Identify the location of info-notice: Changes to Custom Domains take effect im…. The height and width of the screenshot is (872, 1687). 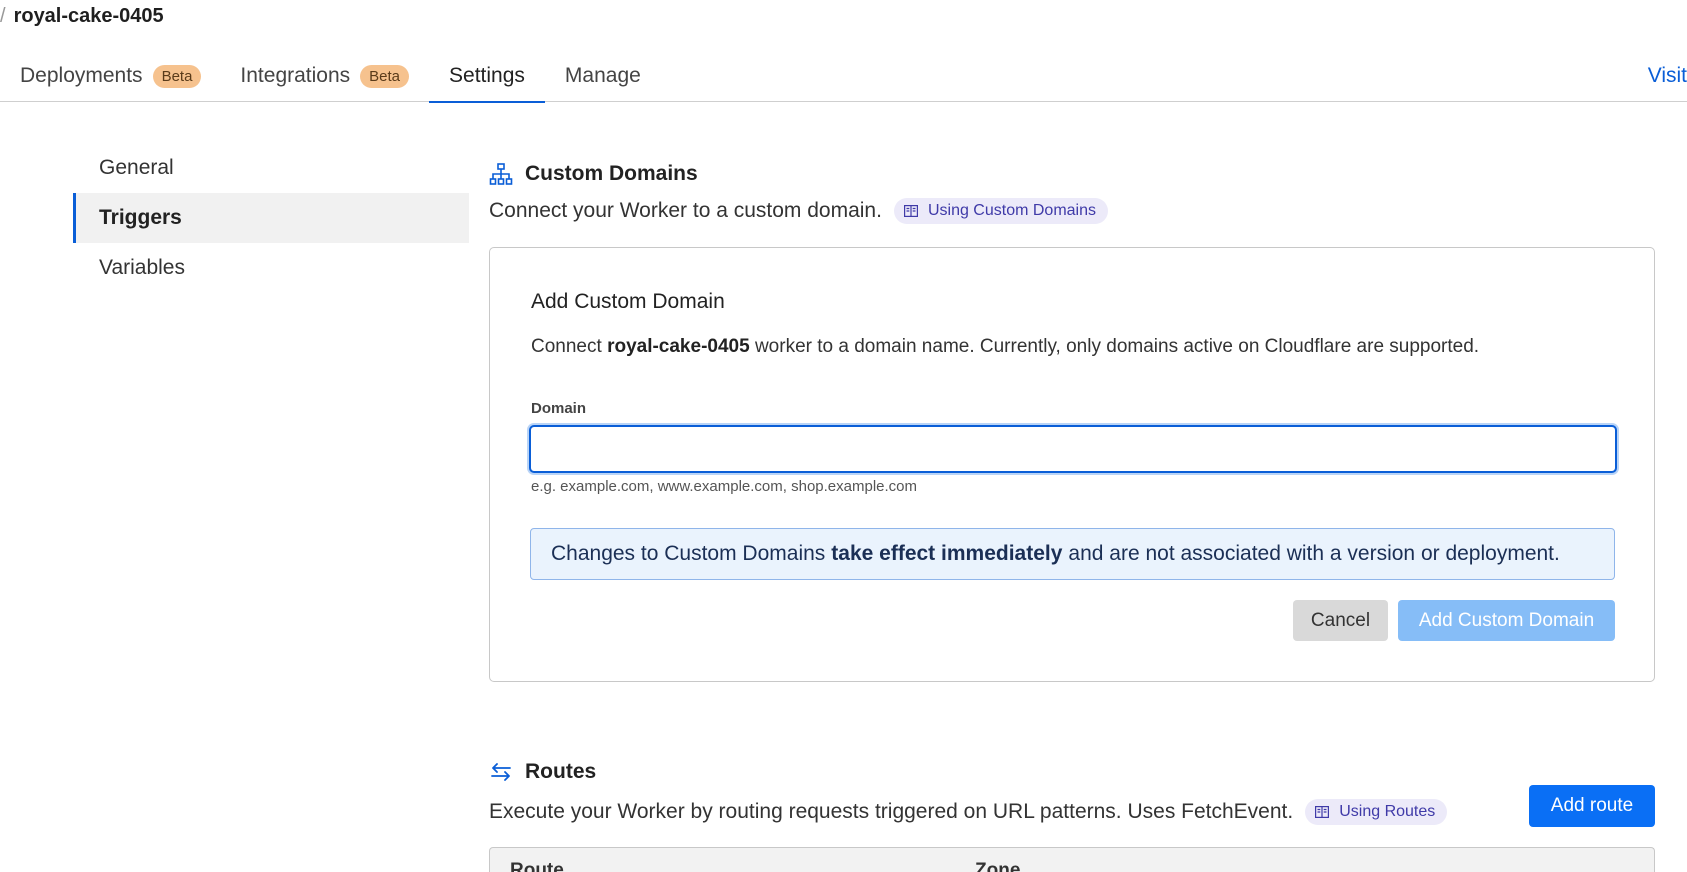
(1072, 554).